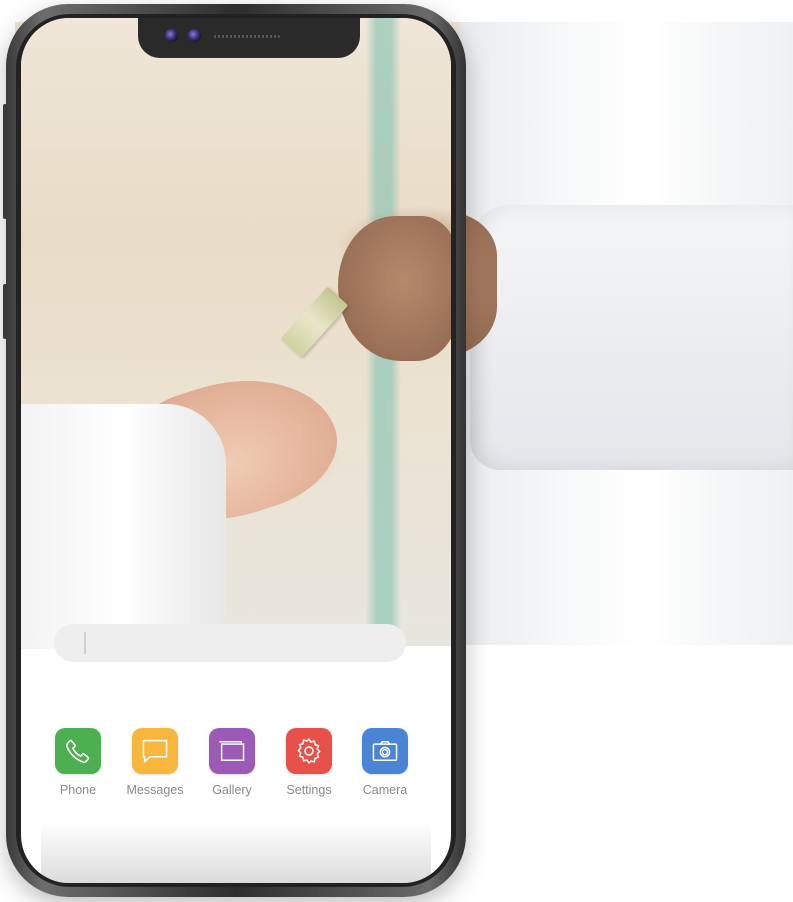  Describe the element at coordinates (78, 790) in the screenshot. I see `app-label-phone: Phone` at that location.